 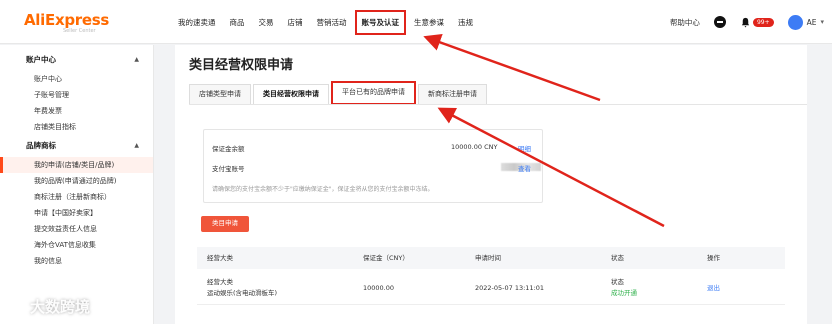 I want to click on deposit-note: 请确保您的支付宝余额不少于"应缴纳保证金"，保证金将从您的支付宝余额中冻结。, so click(x=323, y=189).